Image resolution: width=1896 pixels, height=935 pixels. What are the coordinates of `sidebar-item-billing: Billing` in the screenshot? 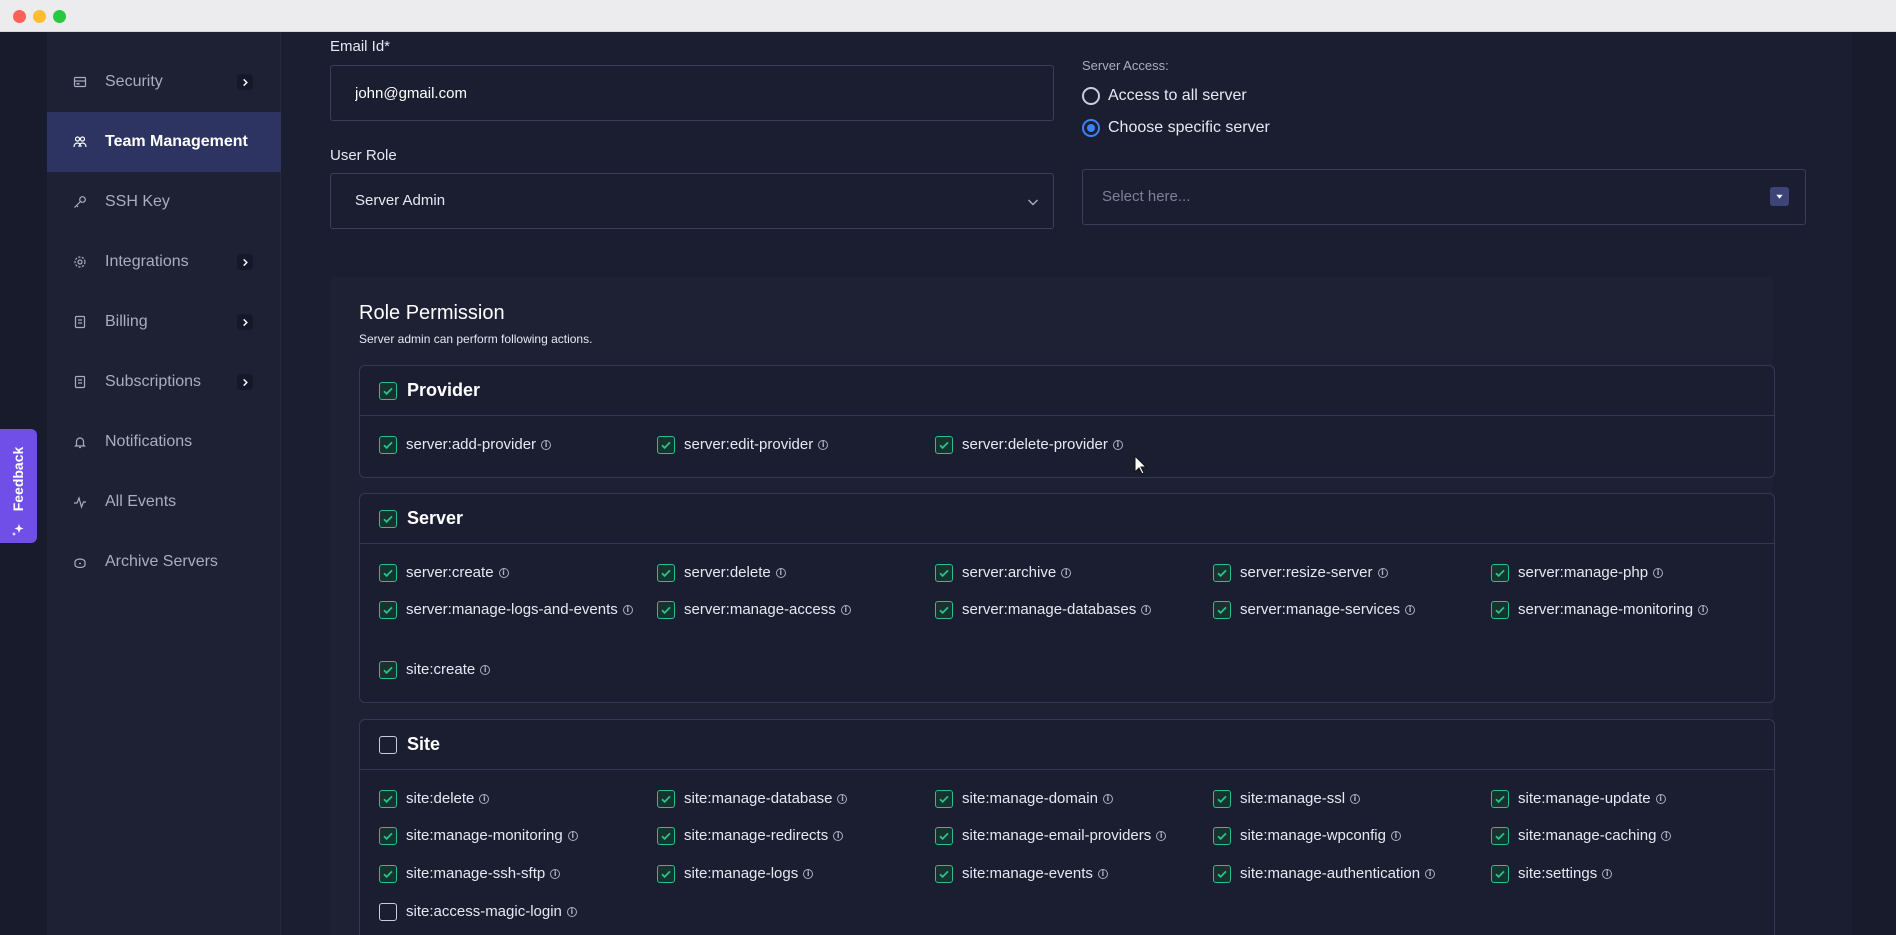 It's located at (164, 322).